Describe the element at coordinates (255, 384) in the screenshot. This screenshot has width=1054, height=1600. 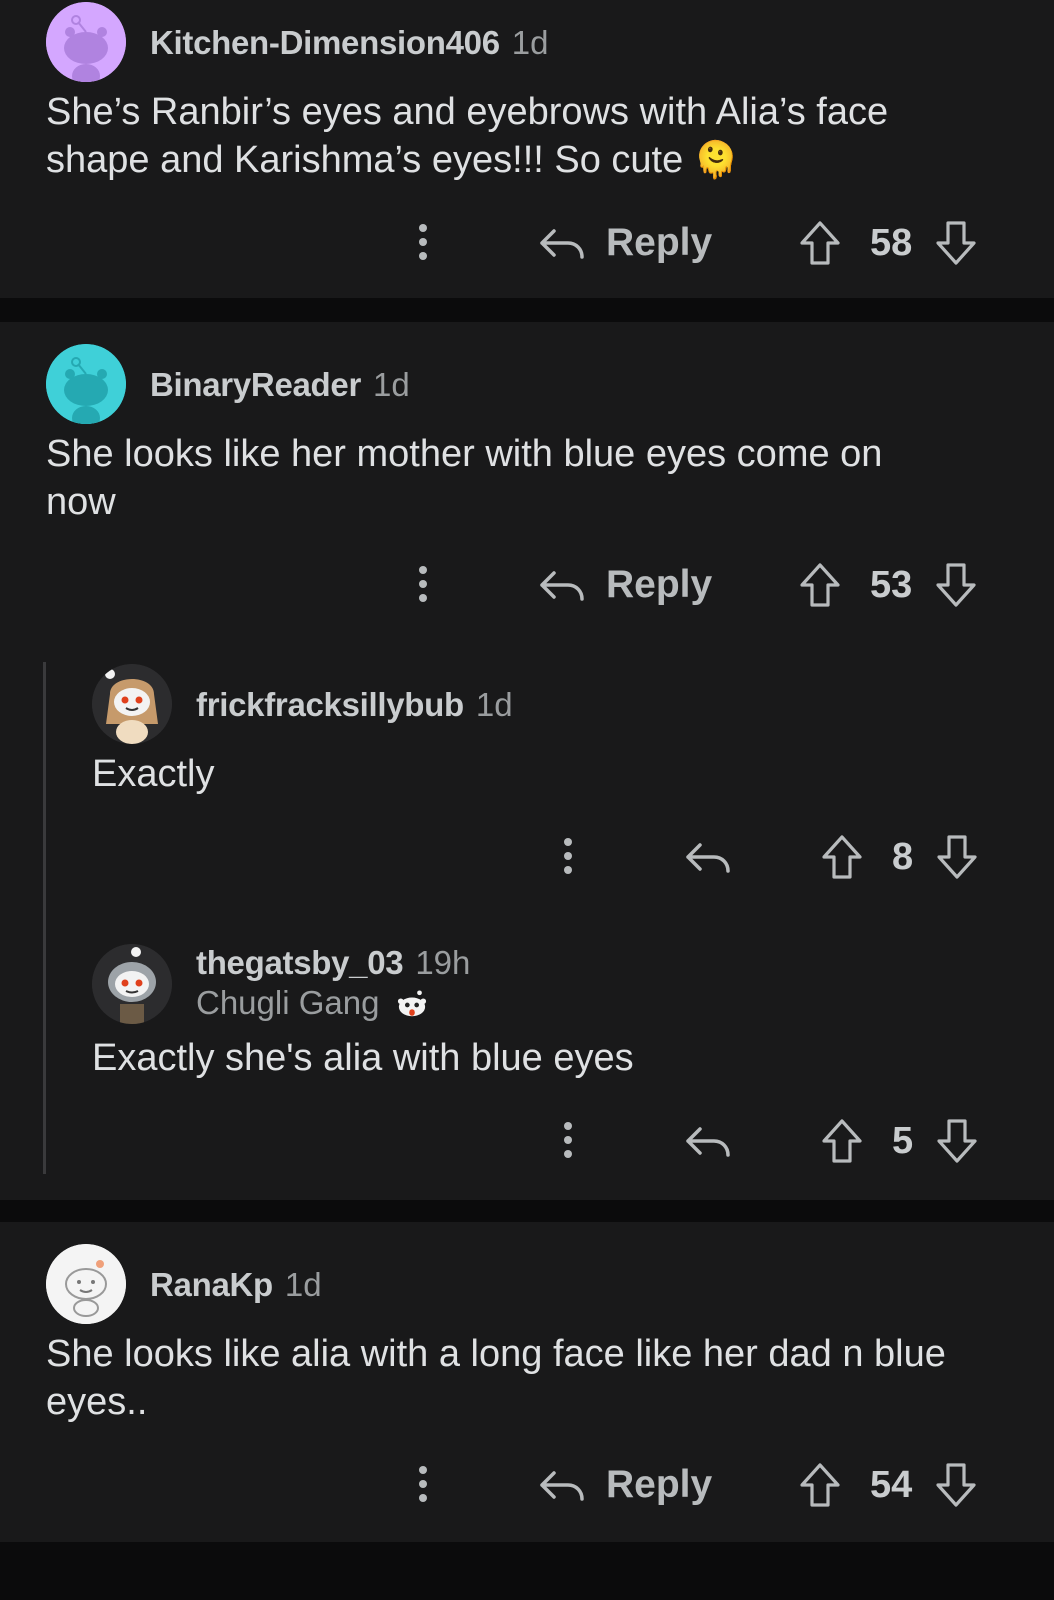
I see `username: BinaryReader` at that location.